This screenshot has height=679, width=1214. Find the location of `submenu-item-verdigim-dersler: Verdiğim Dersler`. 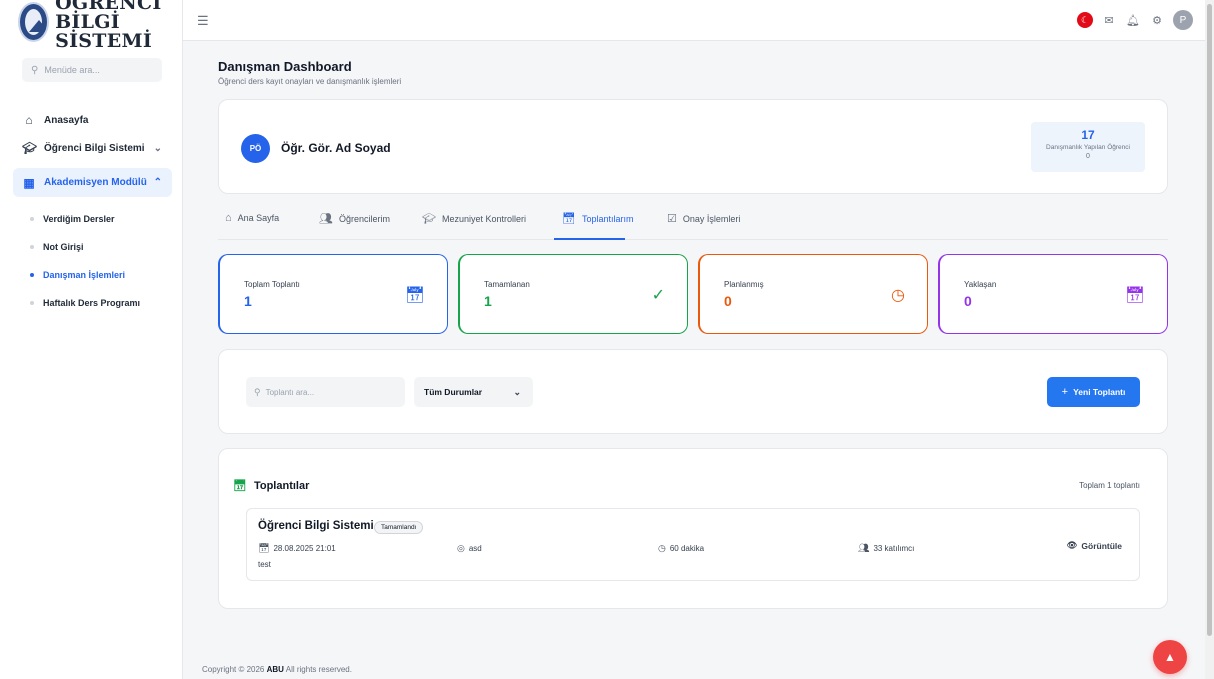

submenu-item-verdigim-dersler: Verdiğim Dersler is located at coordinates (91, 219).